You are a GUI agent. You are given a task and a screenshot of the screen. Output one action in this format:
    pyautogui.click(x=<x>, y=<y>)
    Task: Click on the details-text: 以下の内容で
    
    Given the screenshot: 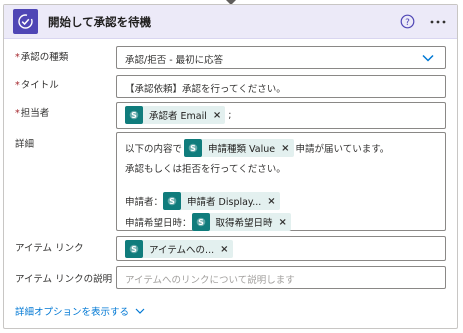 What is the action you would take?
    pyautogui.click(x=154, y=149)
    